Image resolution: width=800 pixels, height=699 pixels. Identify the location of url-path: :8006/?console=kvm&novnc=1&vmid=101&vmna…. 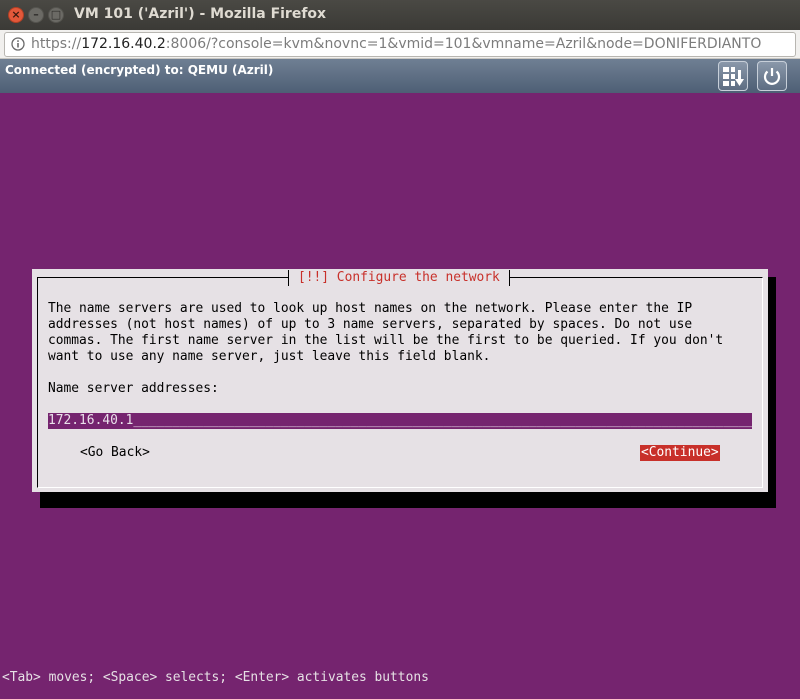
(463, 44).